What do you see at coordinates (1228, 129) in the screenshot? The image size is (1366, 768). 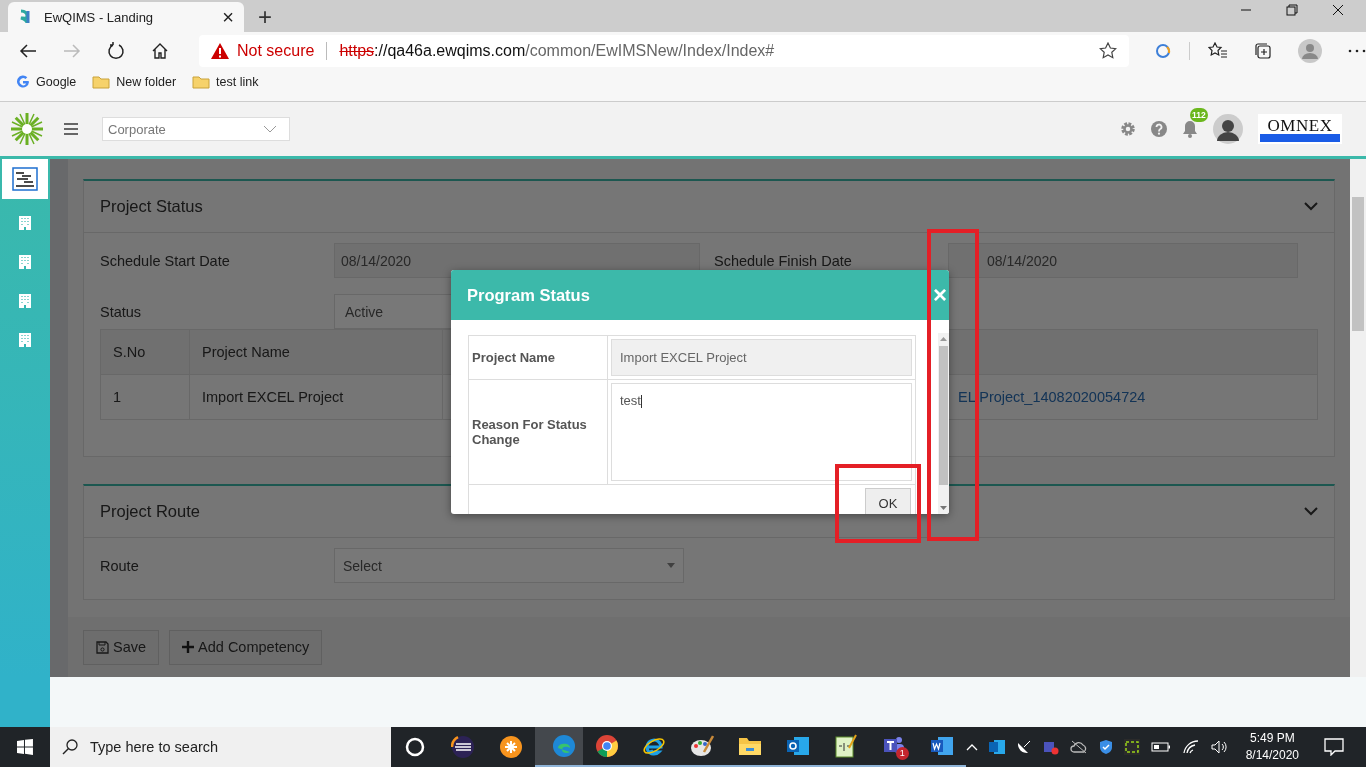 I see `user-avatar-icon` at bounding box center [1228, 129].